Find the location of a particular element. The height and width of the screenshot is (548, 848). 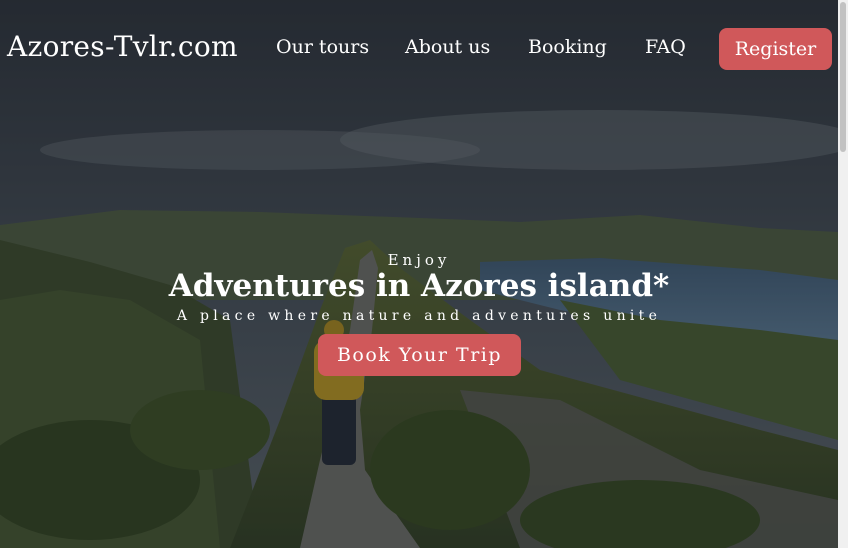

book-trip-button: Book Your Trip is located at coordinates (419, 355).